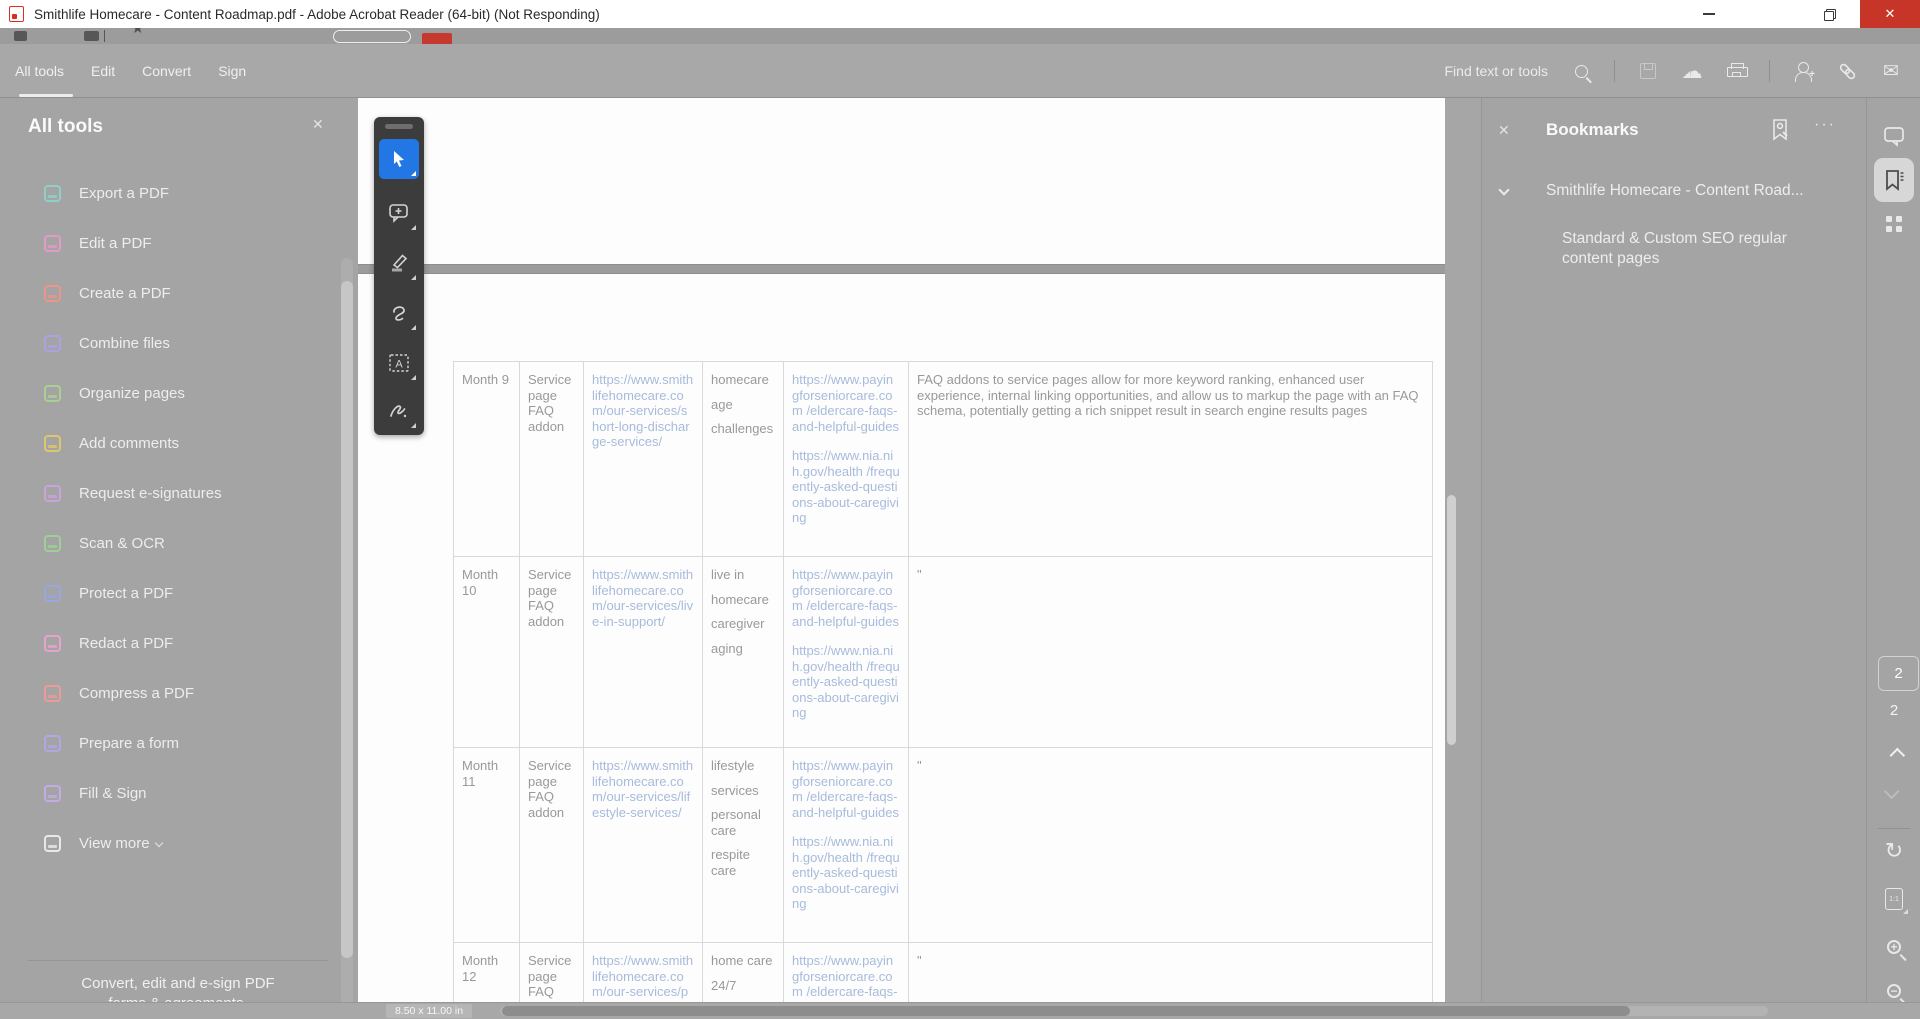 The height and width of the screenshot is (1019, 1920). I want to click on bookmarks-panel-button, so click(1894, 180).